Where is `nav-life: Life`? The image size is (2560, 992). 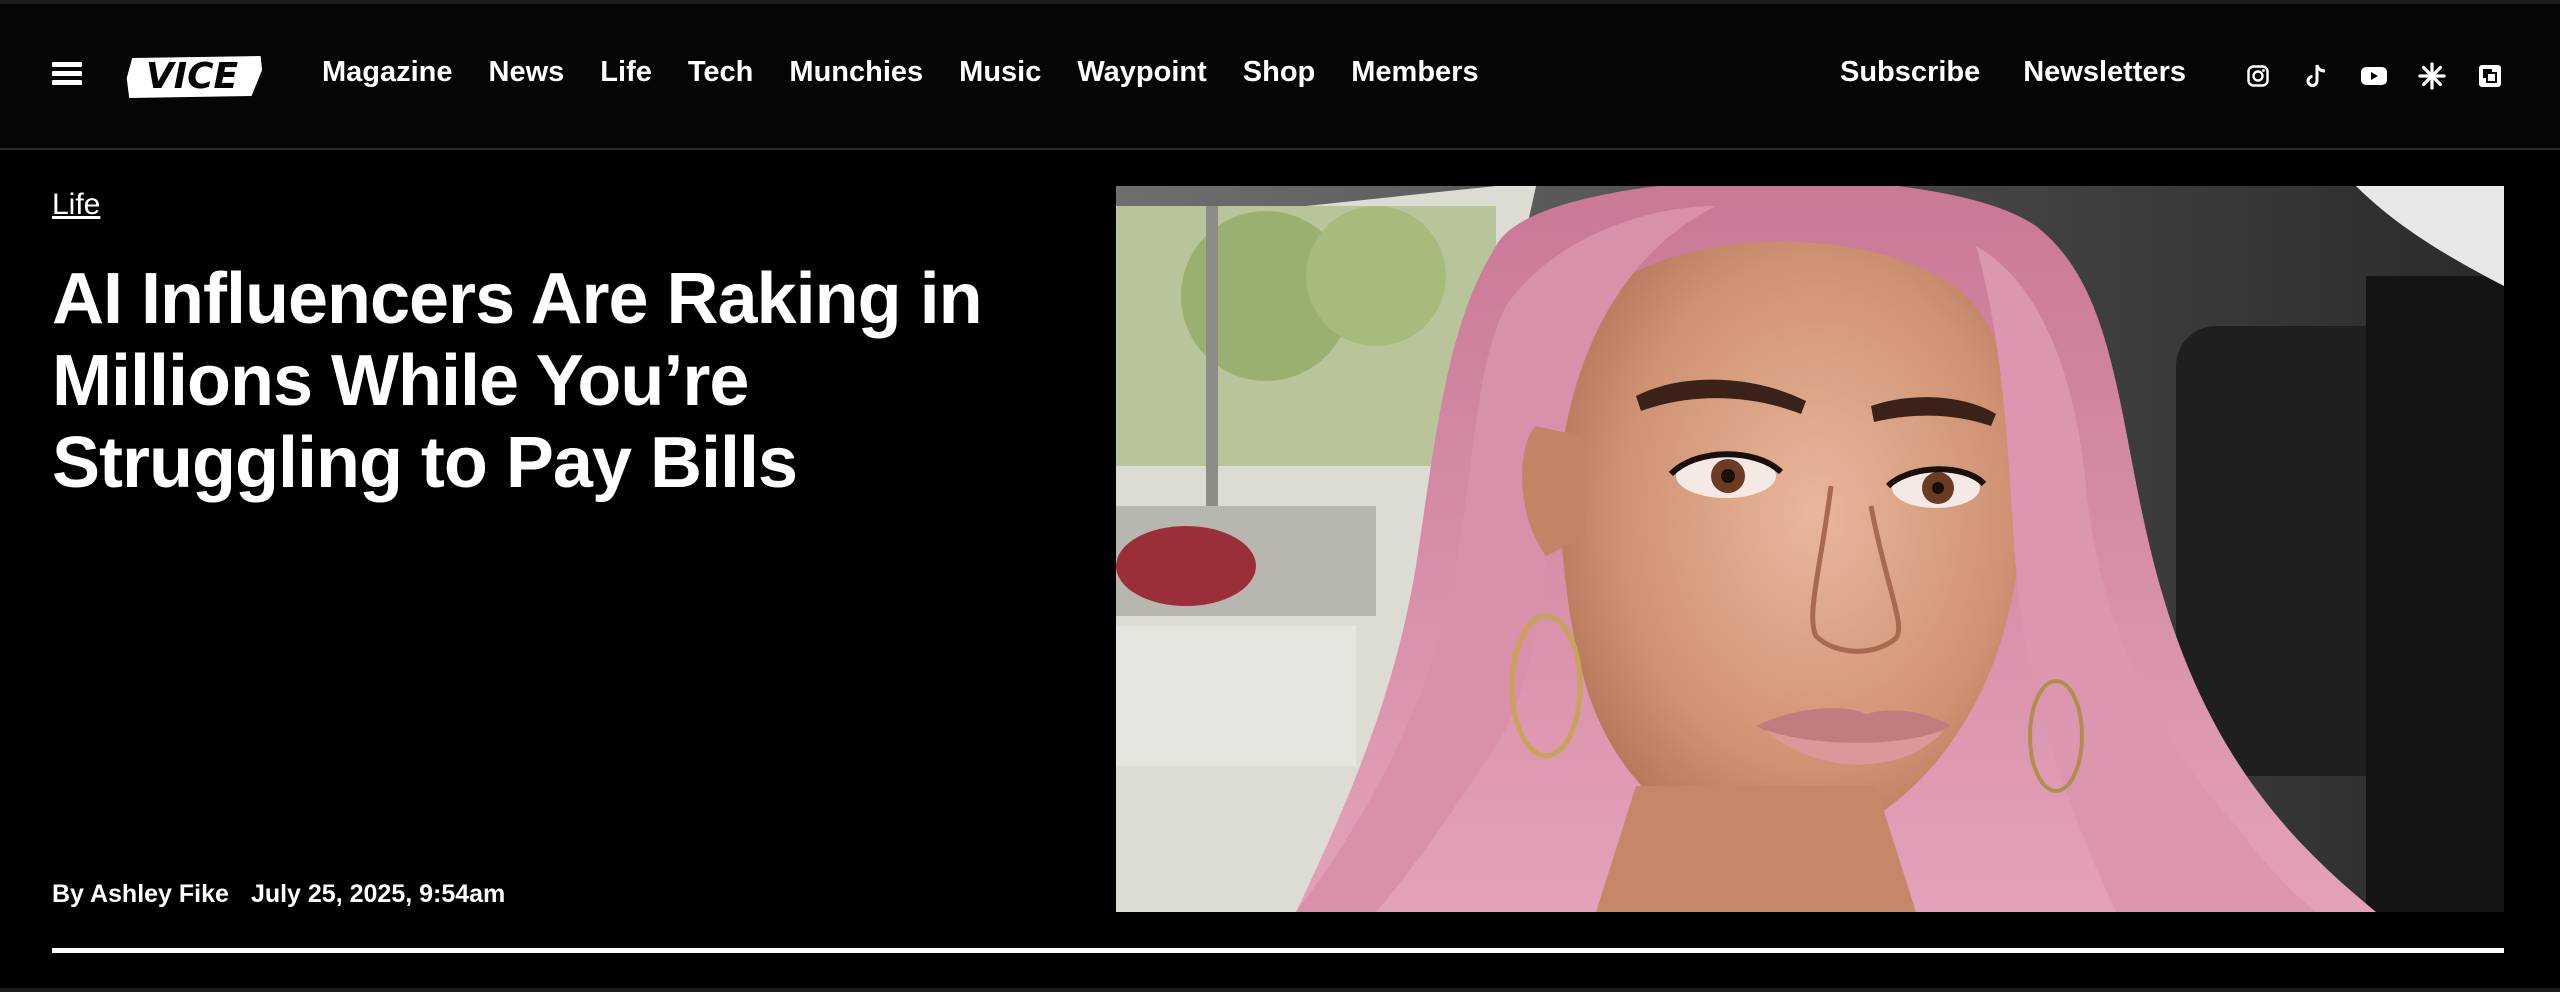
nav-life: Life is located at coordinates (626, 72).